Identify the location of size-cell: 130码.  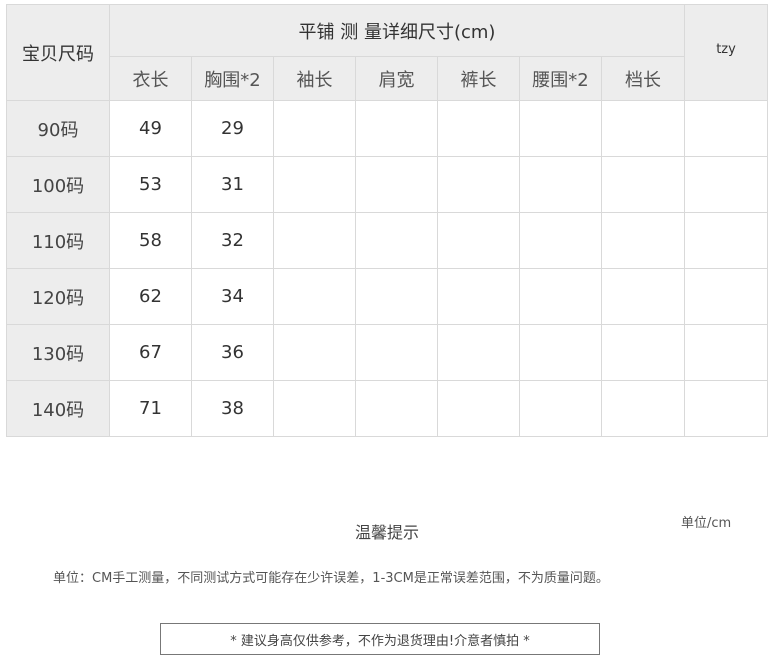
(58, 352).